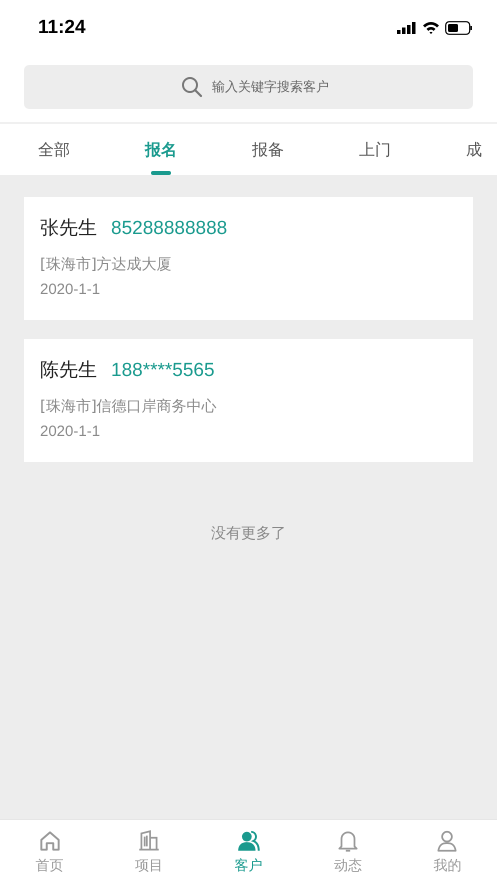  What do you see at coordinates (129, 406) in the screenshot?
I see `customer-address: [珠海市]信德口岸商务中心` at bounding box center [129, 406].